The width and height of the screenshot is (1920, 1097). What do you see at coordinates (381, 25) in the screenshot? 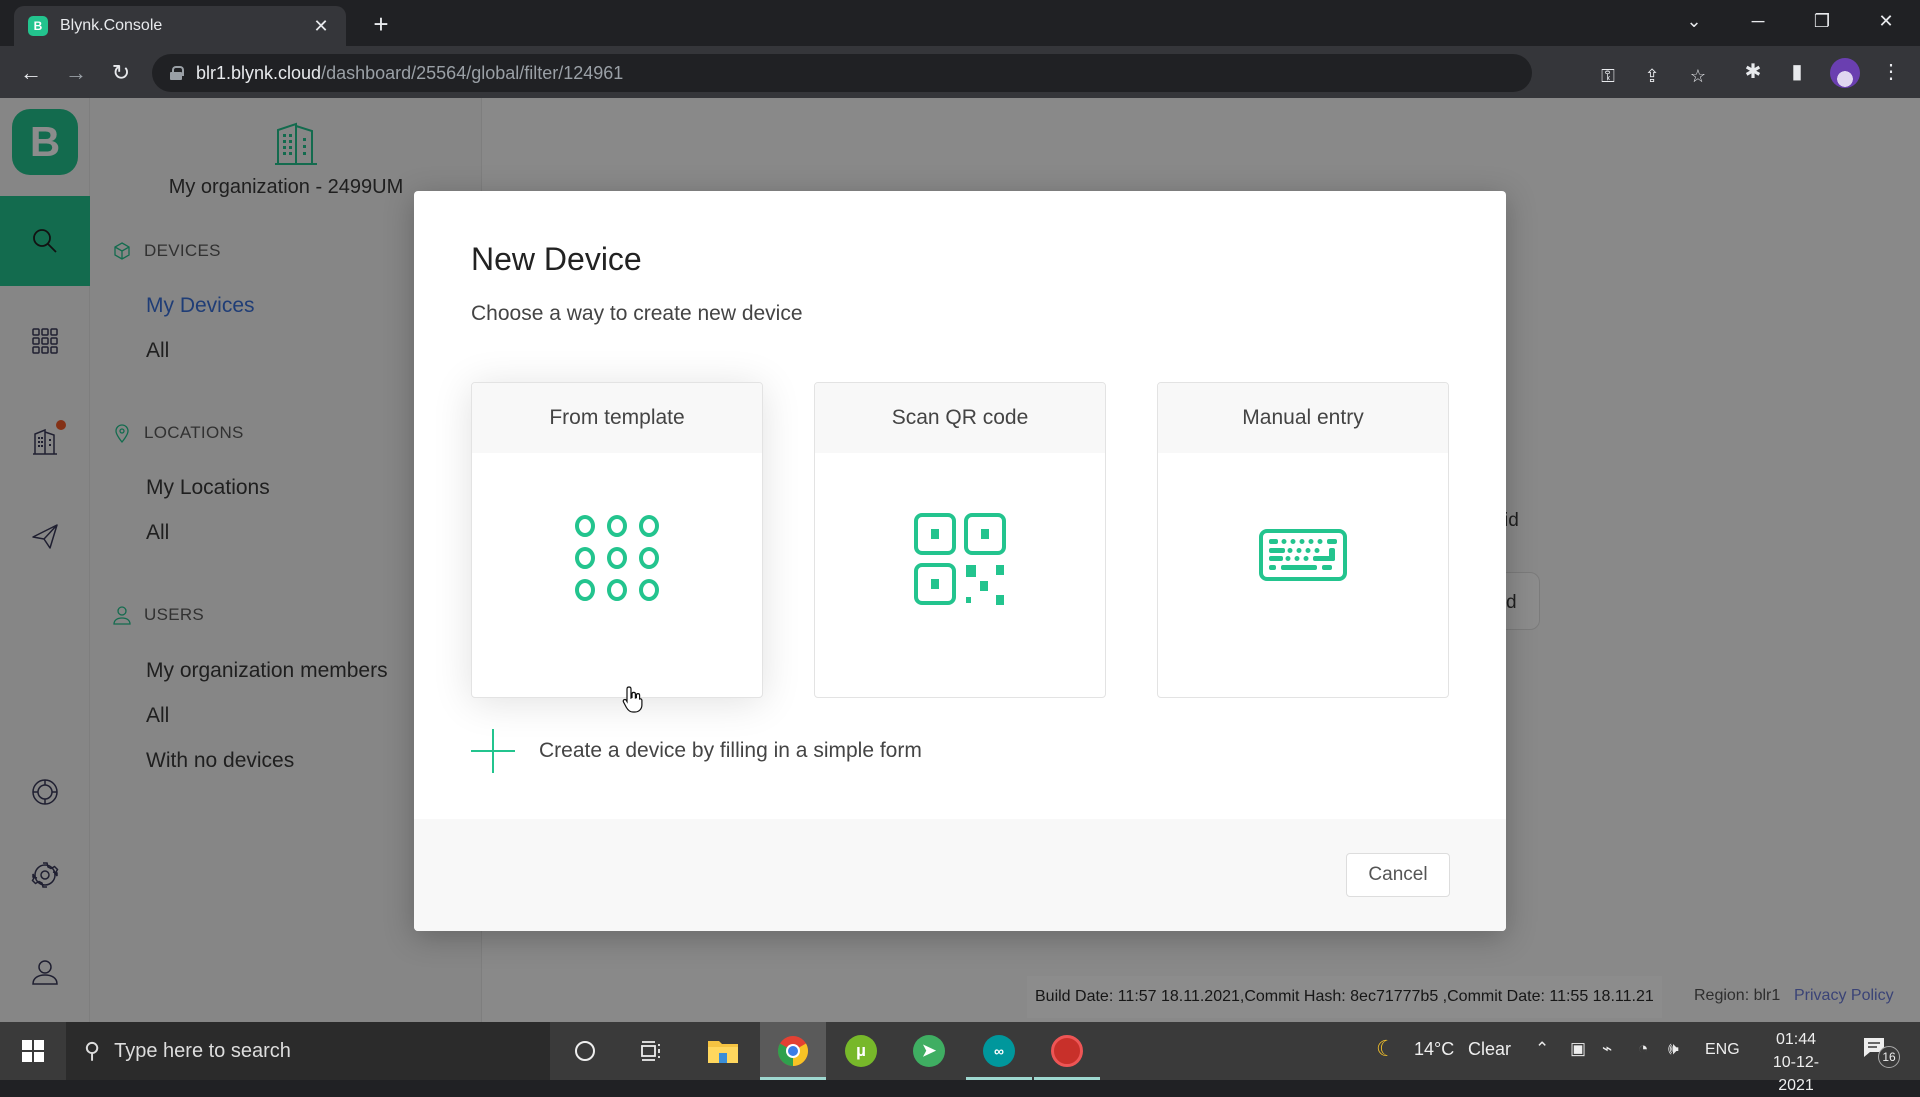
I see `new-tab-button: +` at bounding box center [381, 25].